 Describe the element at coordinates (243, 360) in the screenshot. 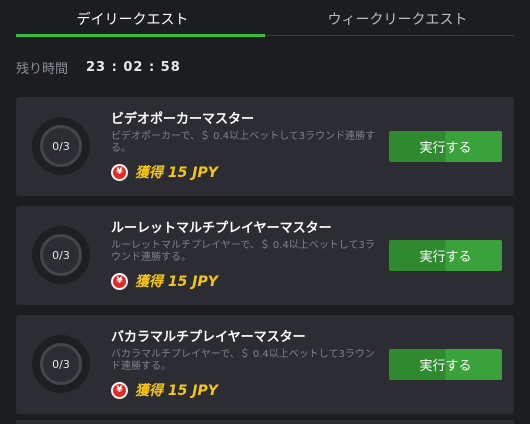

I see `quest-description: バカラマルチプレイヤーで、＄ 0.4以上ベットして3ラウンド連勝する。` at that location.